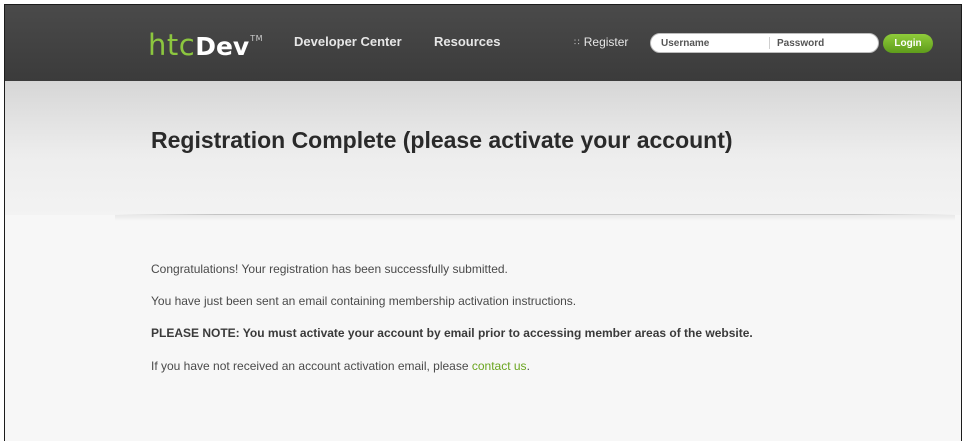  What do you see at coordinates (528, 366) in the screenshot?
I see `no-email-suffix: .` at bounding box center [528, 366].